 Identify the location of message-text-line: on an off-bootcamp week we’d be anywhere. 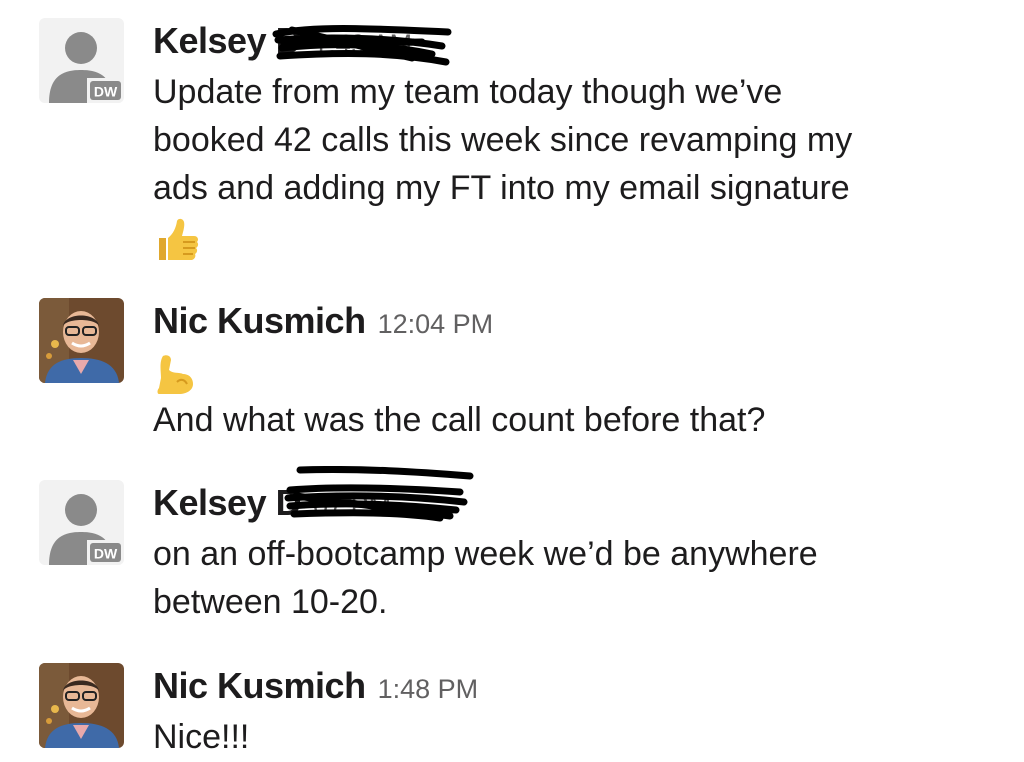
(485, 554).